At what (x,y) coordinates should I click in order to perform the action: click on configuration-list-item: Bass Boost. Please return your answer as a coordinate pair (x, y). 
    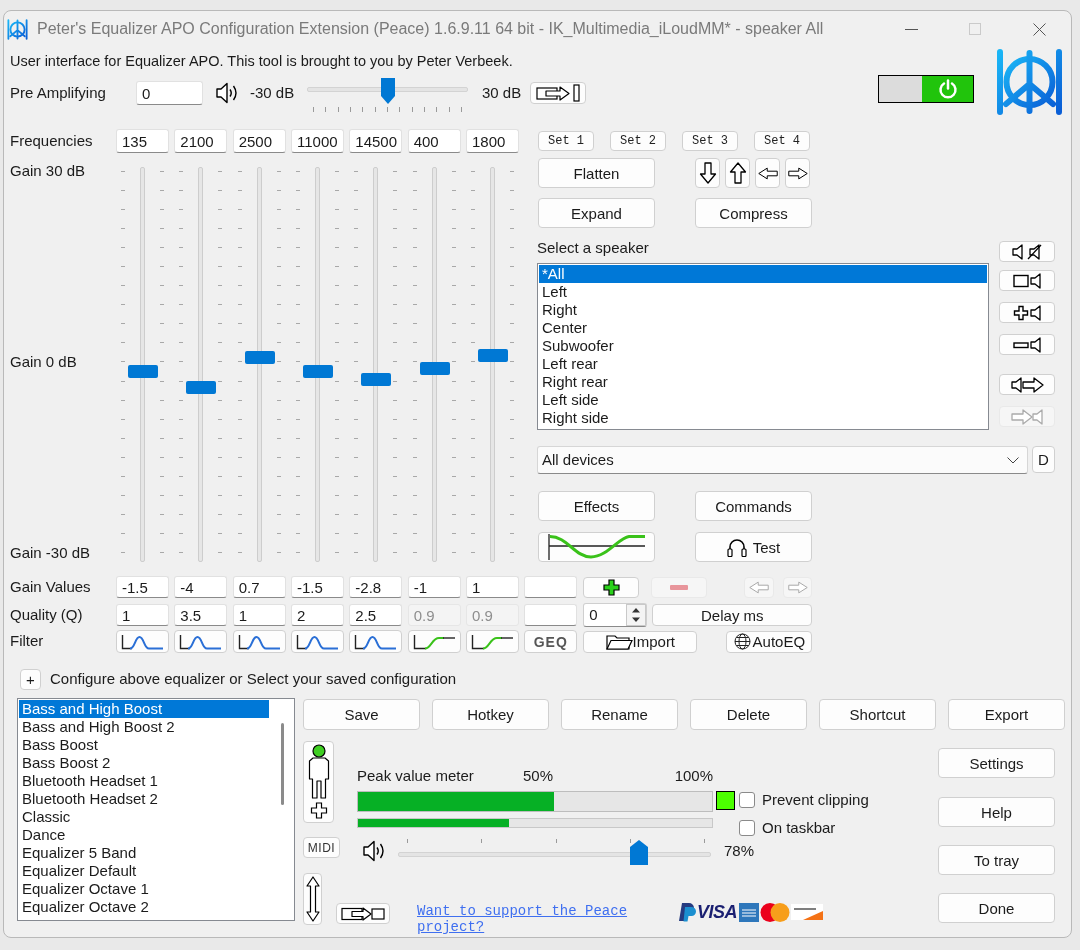
    Looking at the image, I should click on (144, 745).